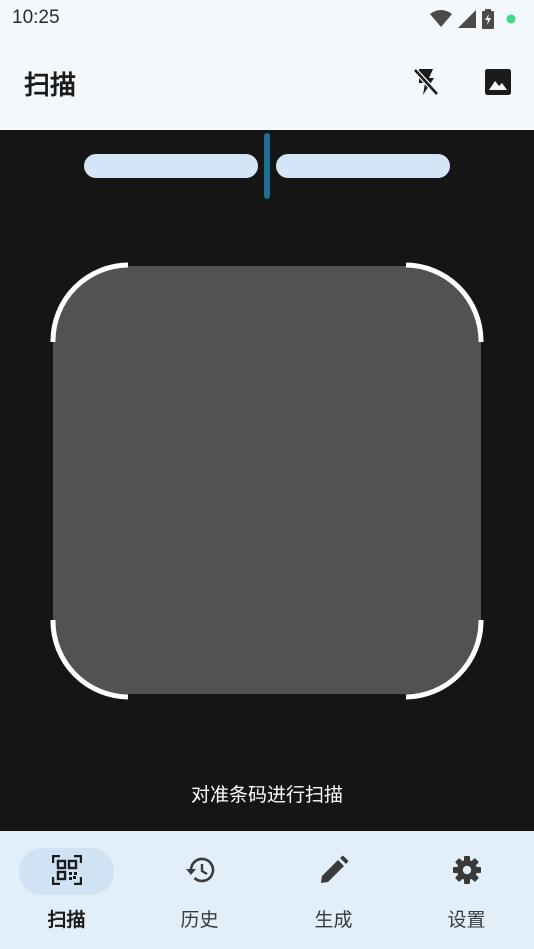 This screenshot has height=949, width=534. I want to click on page-title: 扫描, so click(50, 86).